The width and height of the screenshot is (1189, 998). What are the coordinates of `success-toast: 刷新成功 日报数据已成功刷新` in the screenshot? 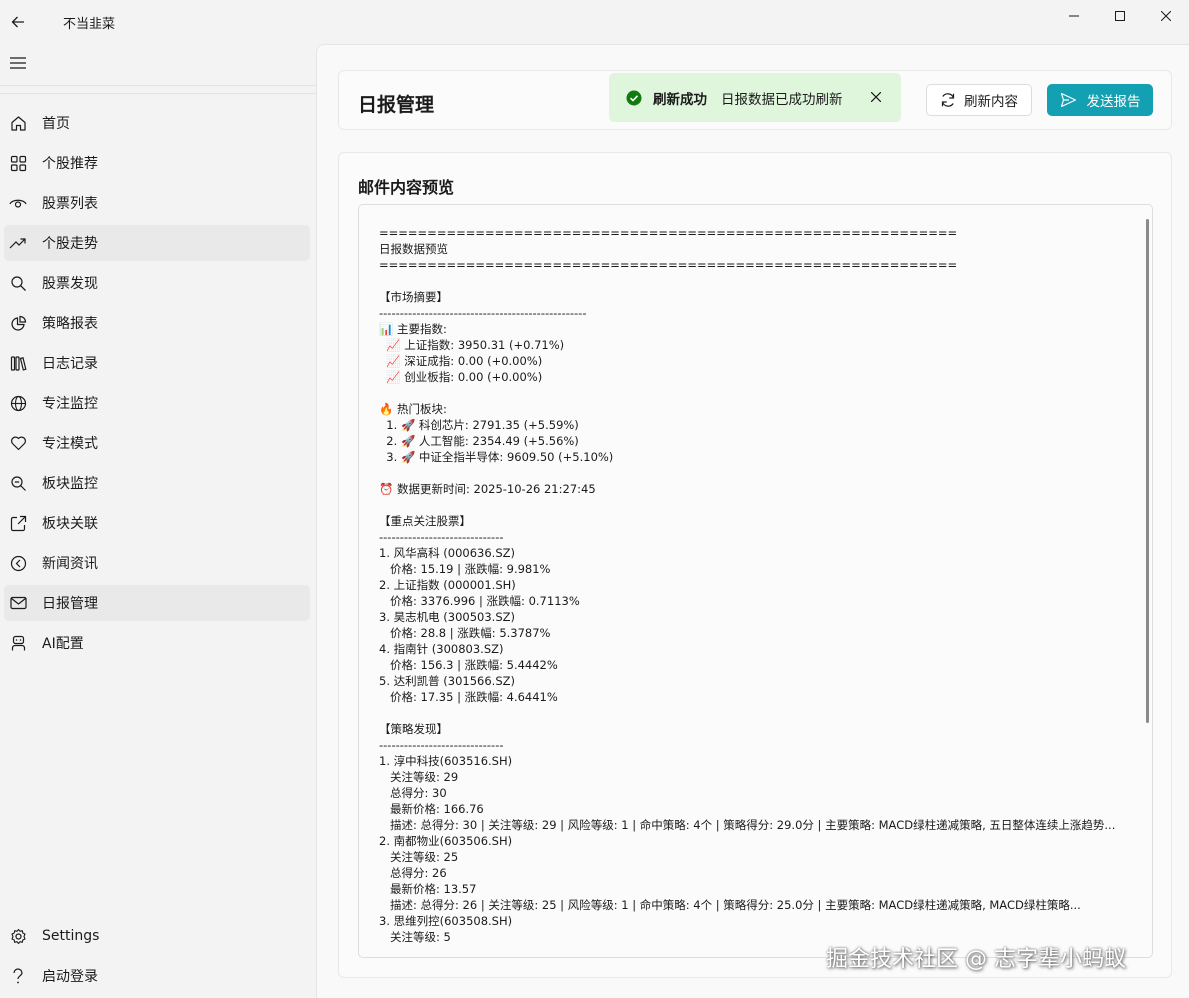 It's located at (755, 97).